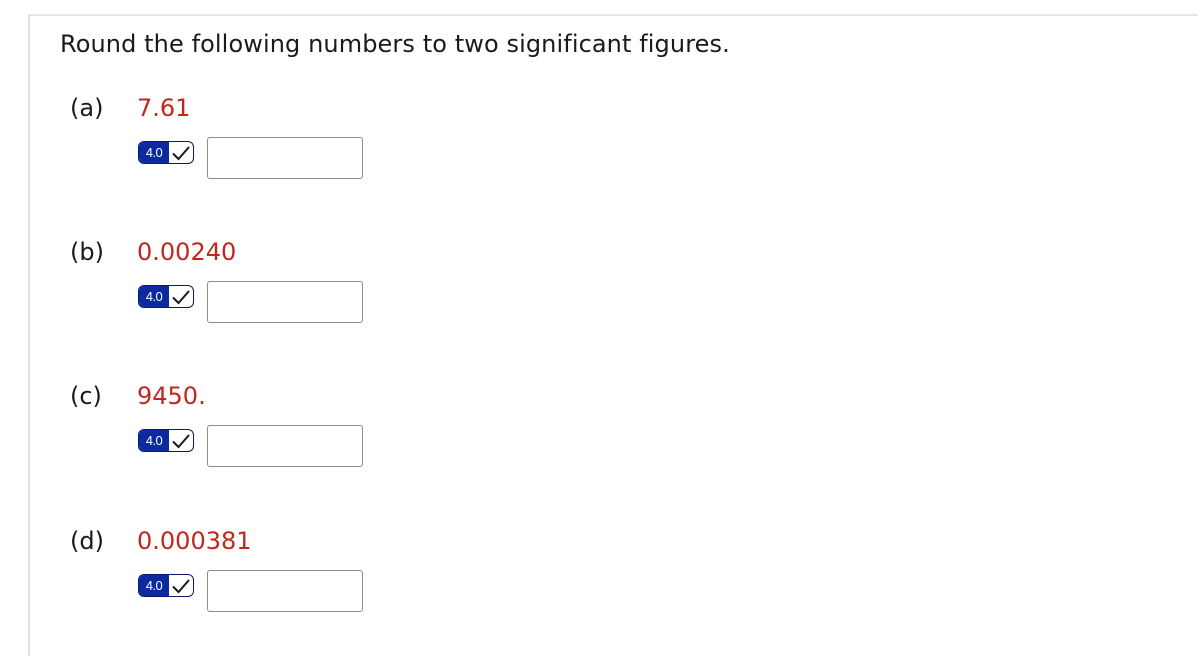 This screenshot has height=656, width=1198. I want to click on part-b: (b) 0.00240 4.0, so click(270, 288).